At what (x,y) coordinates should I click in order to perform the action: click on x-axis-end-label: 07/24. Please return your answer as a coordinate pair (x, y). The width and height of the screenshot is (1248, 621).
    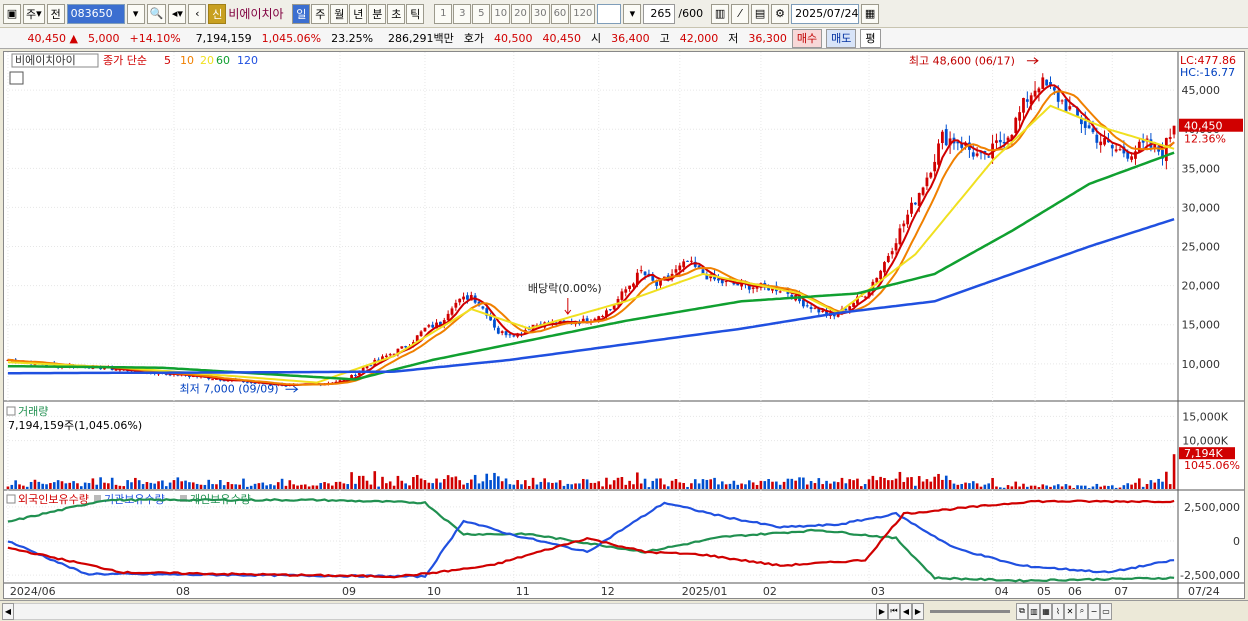
    Looking at the image, I should click on (1204, 591).